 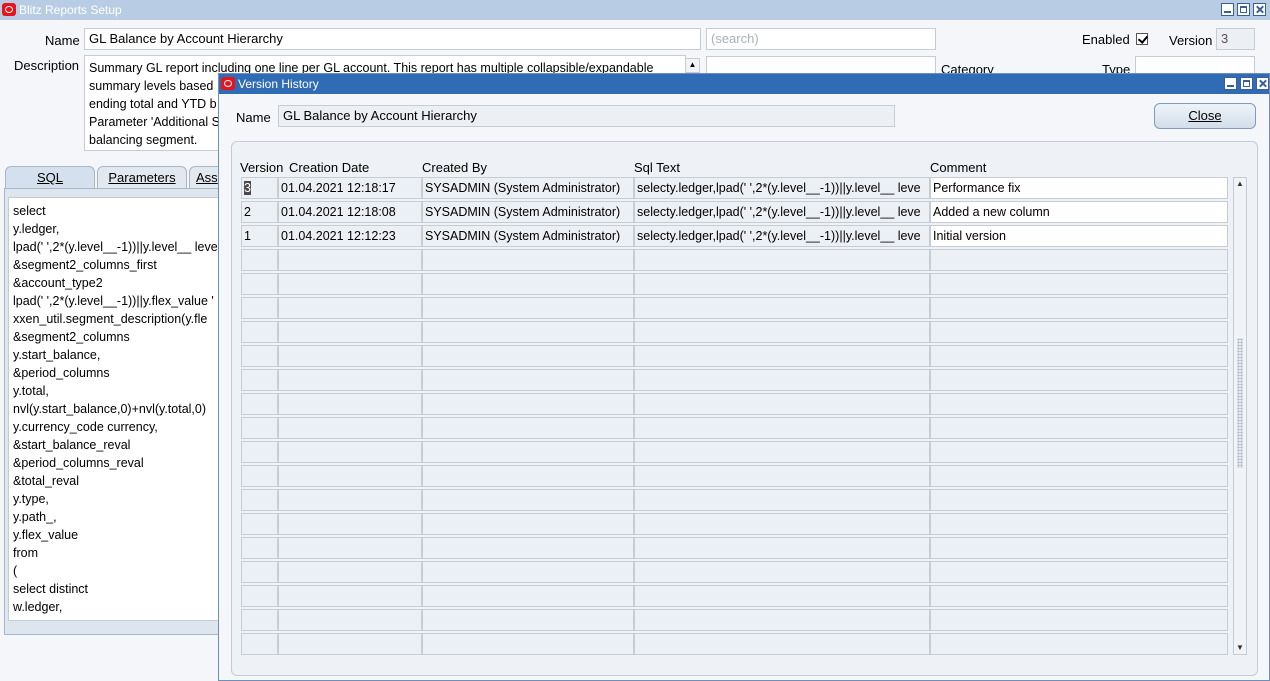 What do you see at coordinates (1240, 648) in the screenshot?
I see `scroll-down-icon: ▼` at bounding box center [1240, 648].